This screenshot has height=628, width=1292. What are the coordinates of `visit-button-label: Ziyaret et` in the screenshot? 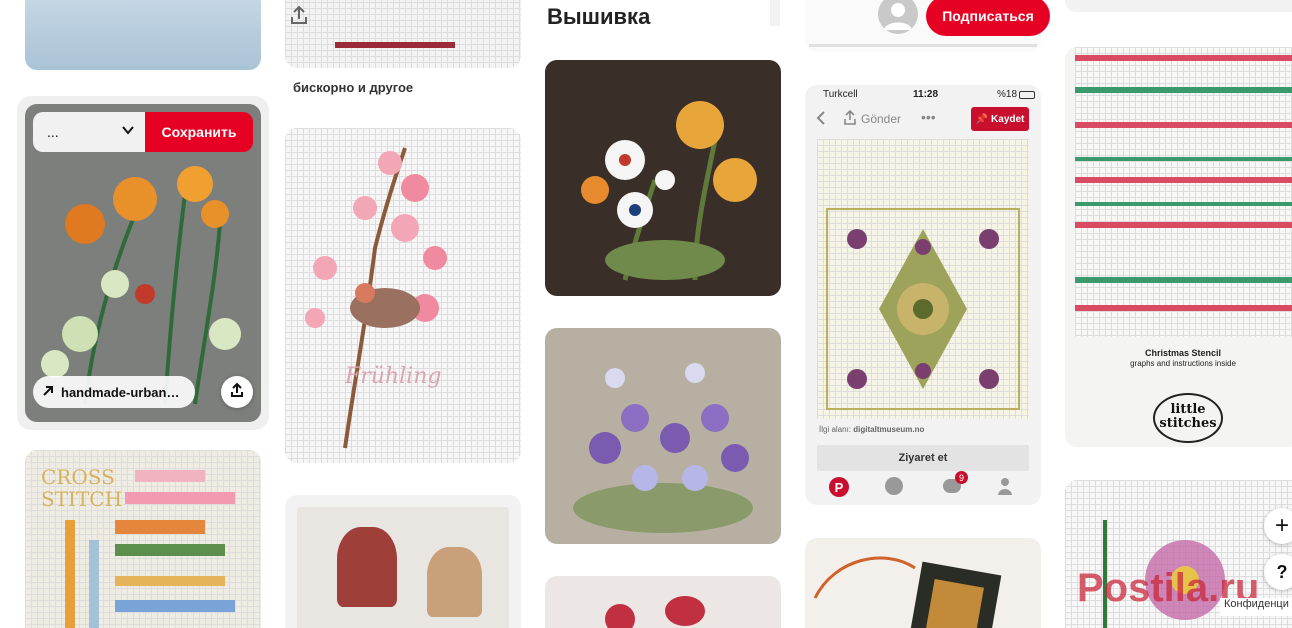 It's located at (923, 458).